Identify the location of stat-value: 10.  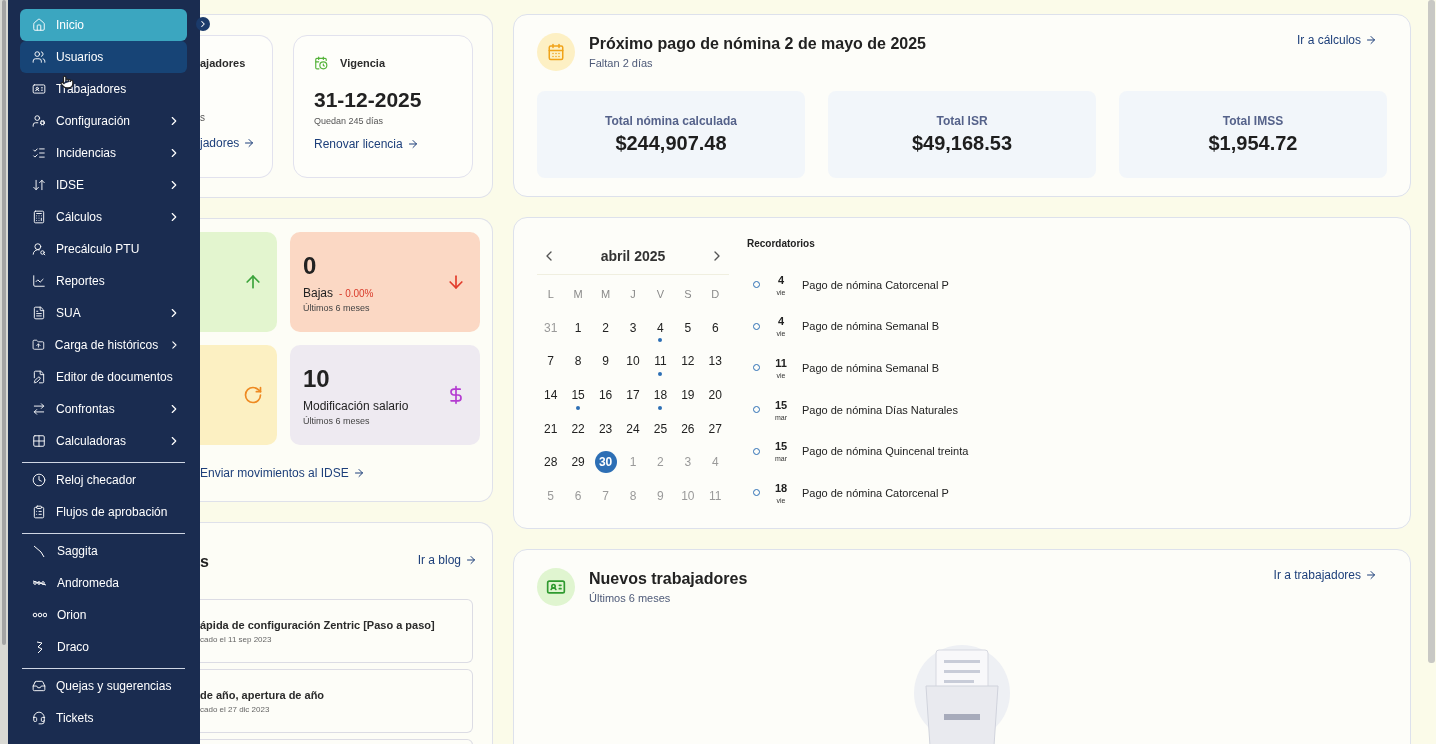
(317, 378).